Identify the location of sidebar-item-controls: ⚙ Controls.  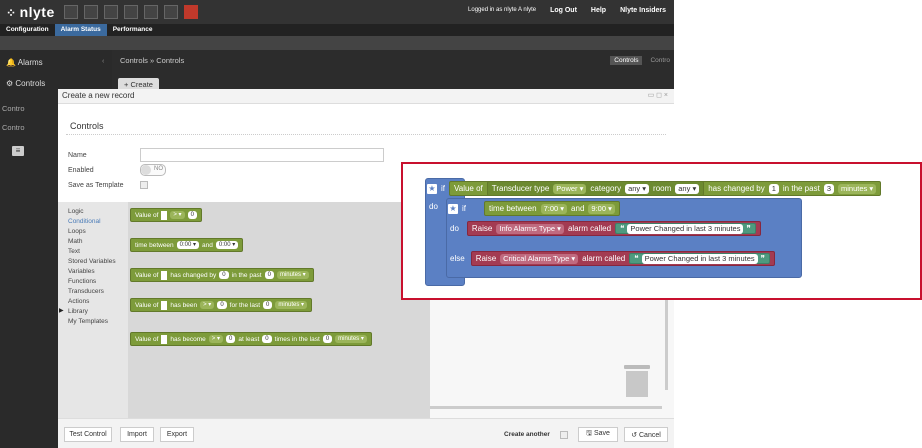
(25, 83).